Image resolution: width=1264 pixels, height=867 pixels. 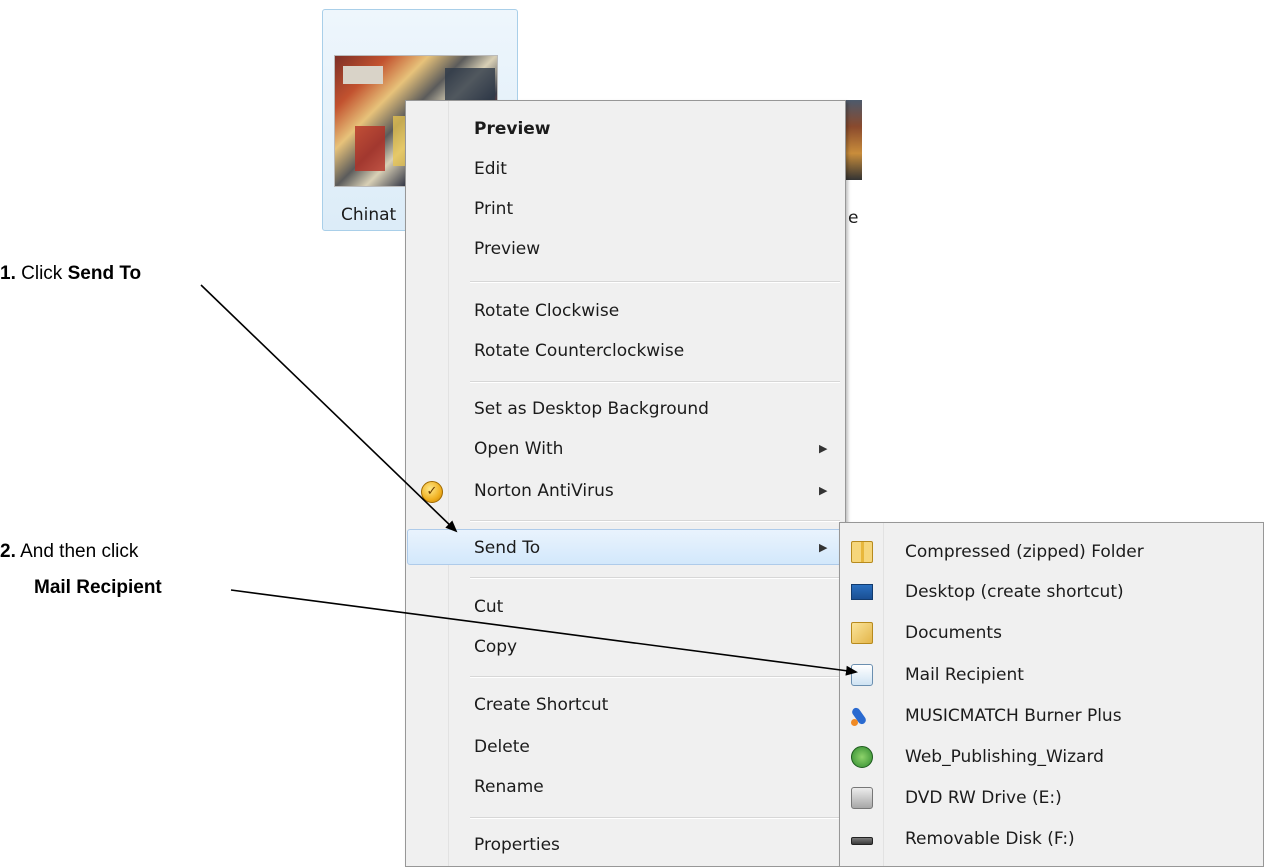 I want to click on mail-icon, so click(x=862, y=675).